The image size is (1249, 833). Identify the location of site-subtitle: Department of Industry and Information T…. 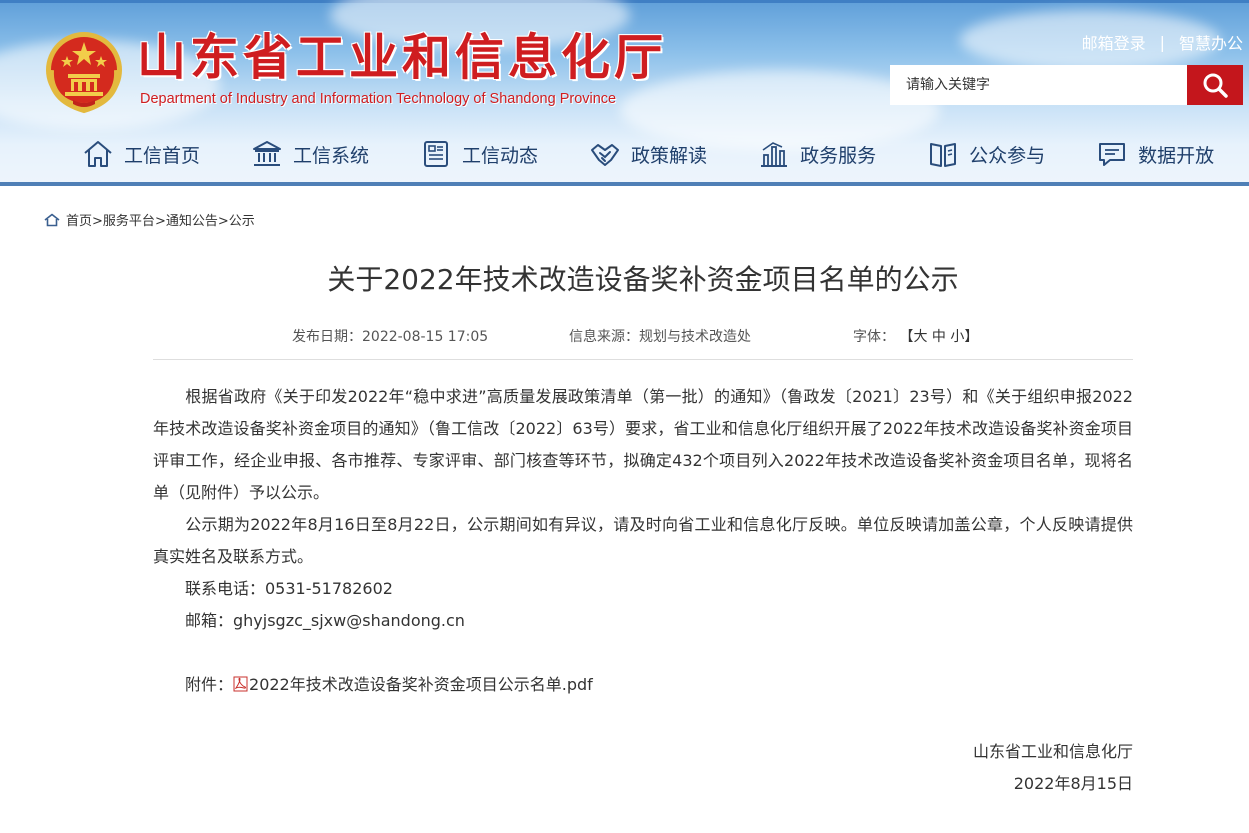
(378, 99).